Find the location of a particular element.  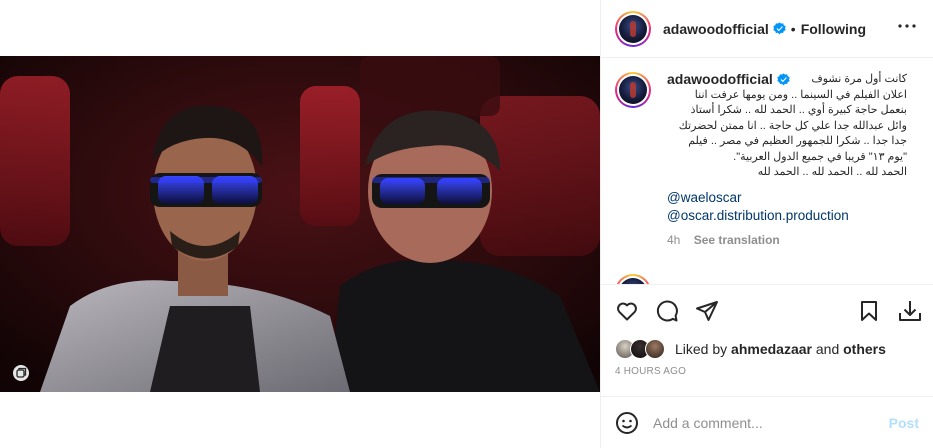

post-comment-button: Post is located at coordinates (904, 423).